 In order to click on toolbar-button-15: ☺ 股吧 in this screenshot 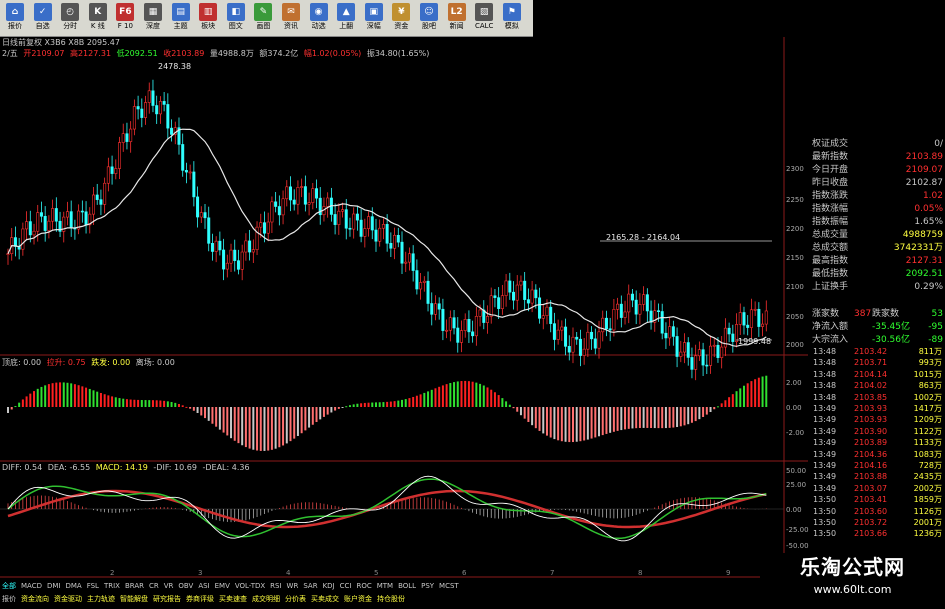, I will do `click(429, 18)`.